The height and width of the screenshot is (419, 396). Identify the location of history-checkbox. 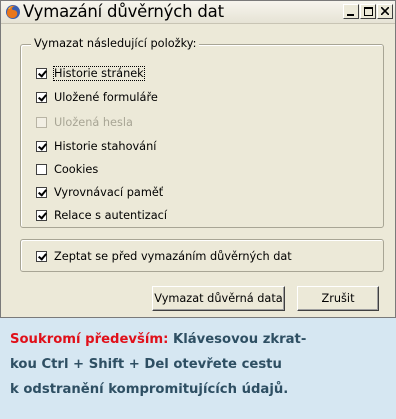
(41, 73).